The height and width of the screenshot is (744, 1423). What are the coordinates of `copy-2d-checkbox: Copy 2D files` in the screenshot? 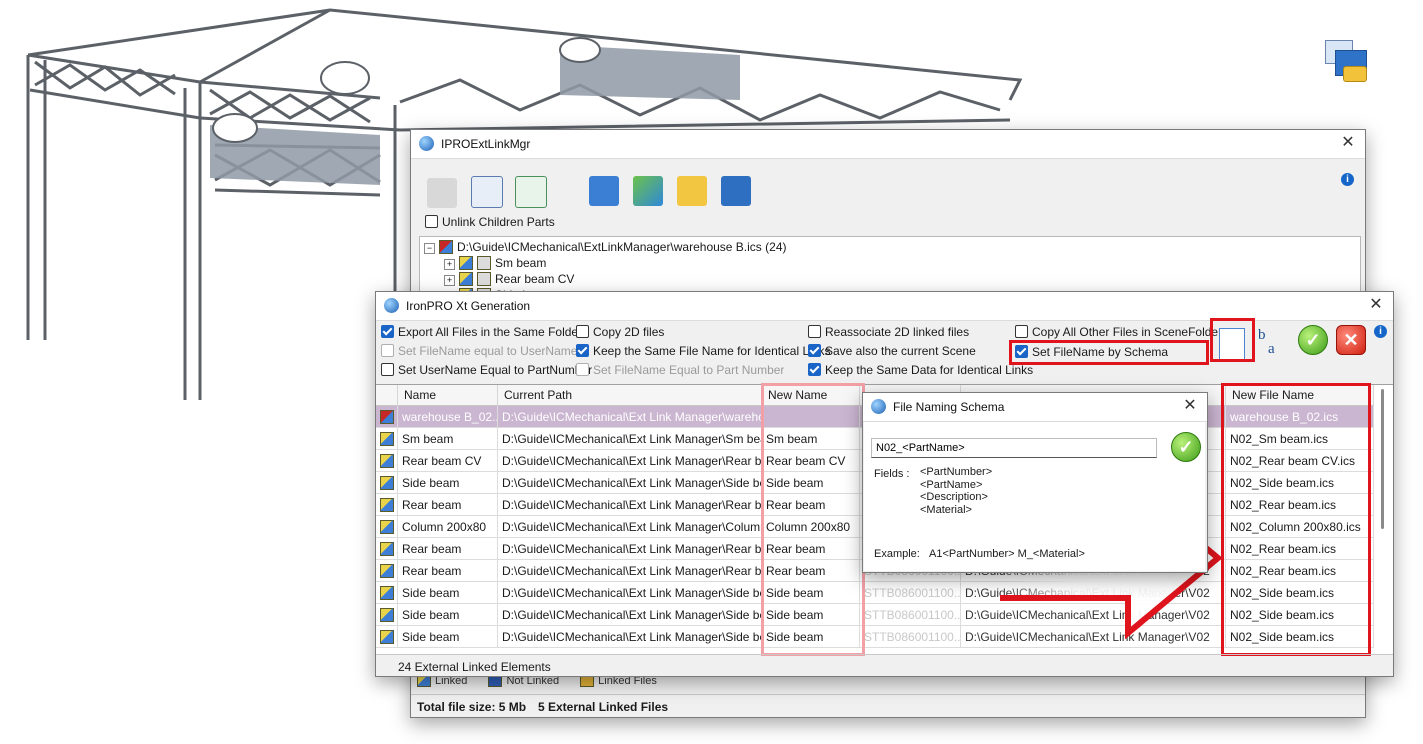 It's located at (620, 332).